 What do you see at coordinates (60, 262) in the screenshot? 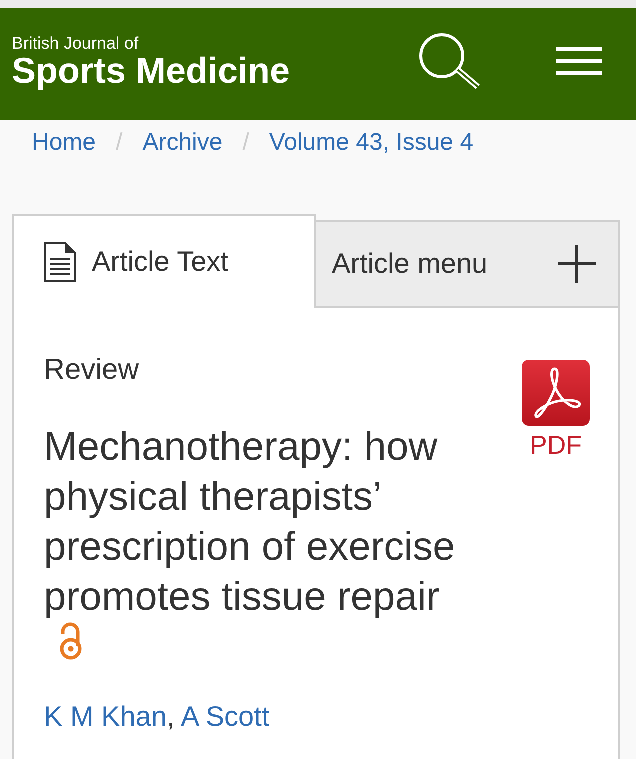
I see `document-icon` at bounding box center [60, 262].